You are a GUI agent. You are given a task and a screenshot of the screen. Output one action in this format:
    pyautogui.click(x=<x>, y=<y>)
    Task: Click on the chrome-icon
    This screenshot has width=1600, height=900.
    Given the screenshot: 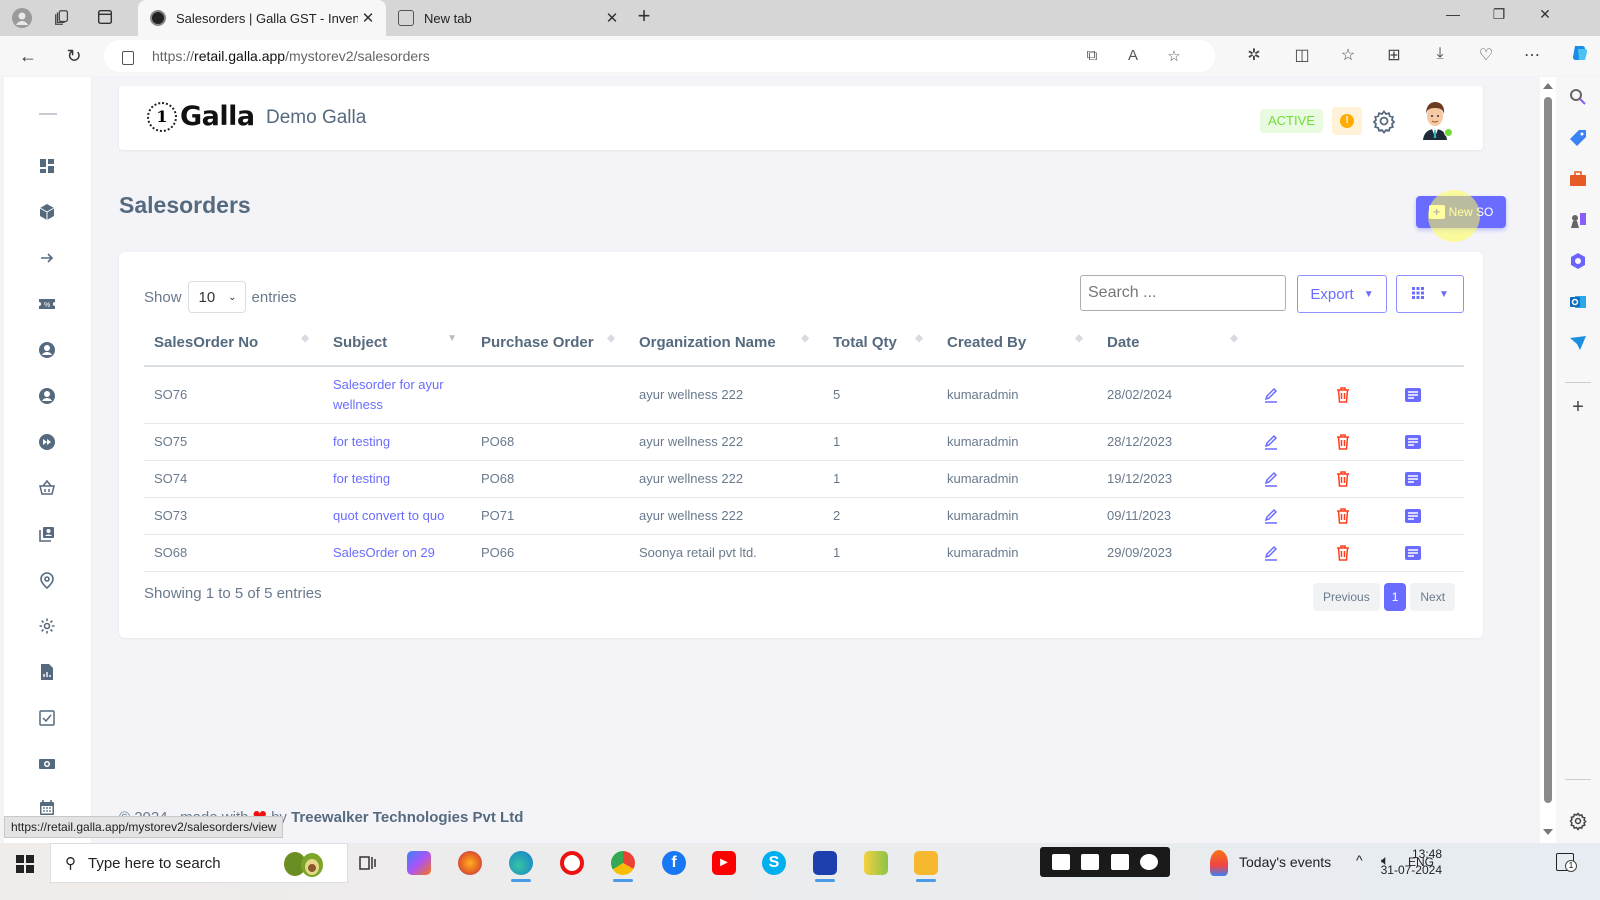 What is the action you would take?
    pyautogui.click(x=623, y=866)
    